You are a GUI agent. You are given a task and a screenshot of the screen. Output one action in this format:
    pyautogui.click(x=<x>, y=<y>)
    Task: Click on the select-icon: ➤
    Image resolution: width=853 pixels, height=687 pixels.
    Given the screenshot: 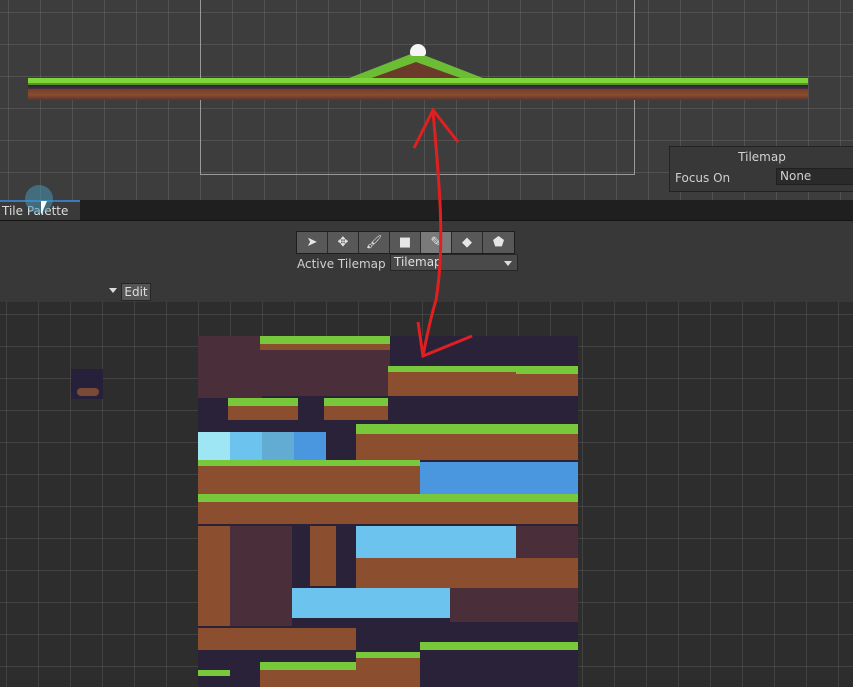 What is the action you would take?
    pyautogui.click(x=312, y=242)
    